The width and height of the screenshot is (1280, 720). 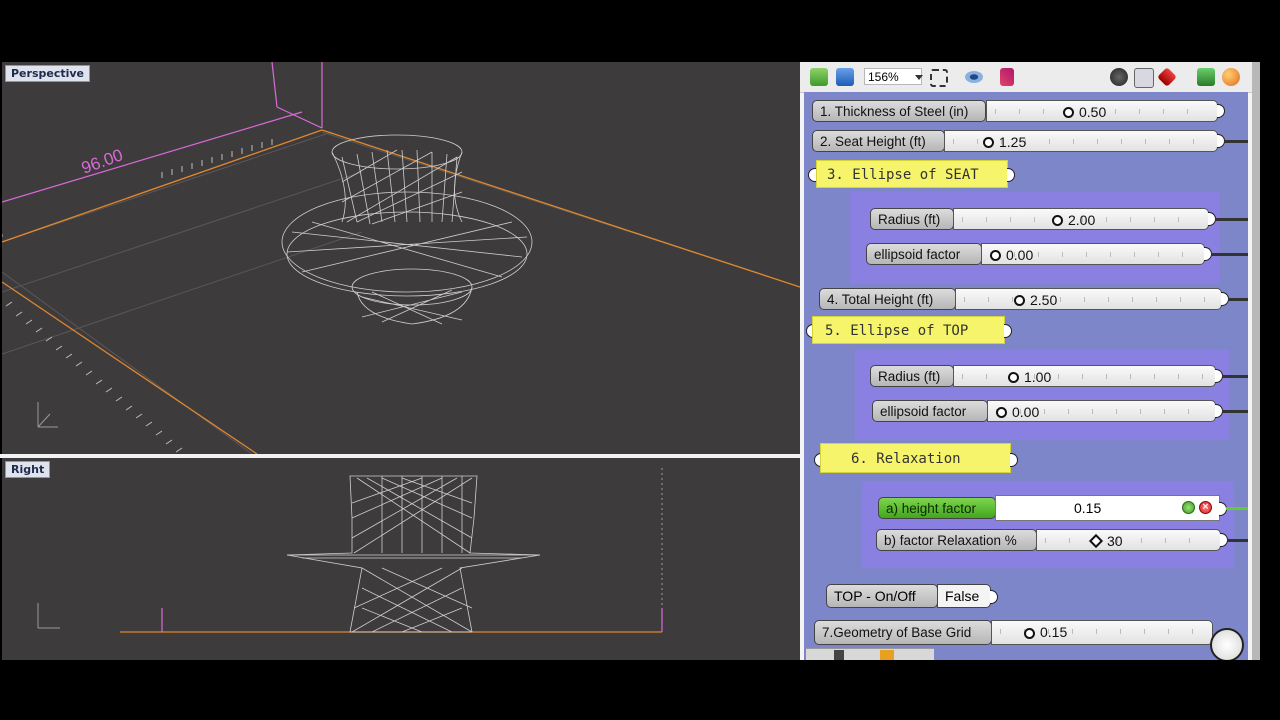 What do you see at coordinates (1038, 377) in the screenshot?
I see `top-radius-value: 1.00` at bounding box center [1038, 377].